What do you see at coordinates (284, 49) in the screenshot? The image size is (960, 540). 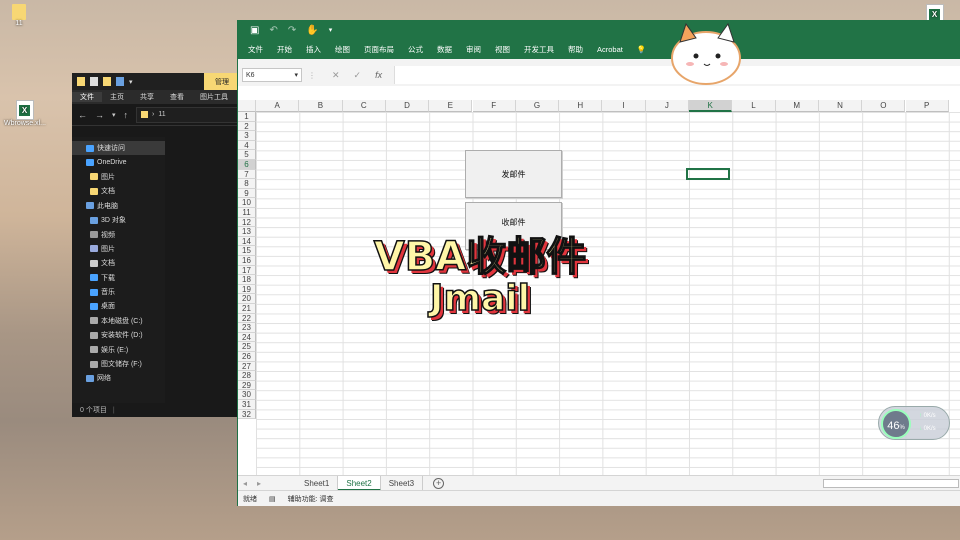 I see `ribbon-tab: 开始` at bounding box center [284, 49].